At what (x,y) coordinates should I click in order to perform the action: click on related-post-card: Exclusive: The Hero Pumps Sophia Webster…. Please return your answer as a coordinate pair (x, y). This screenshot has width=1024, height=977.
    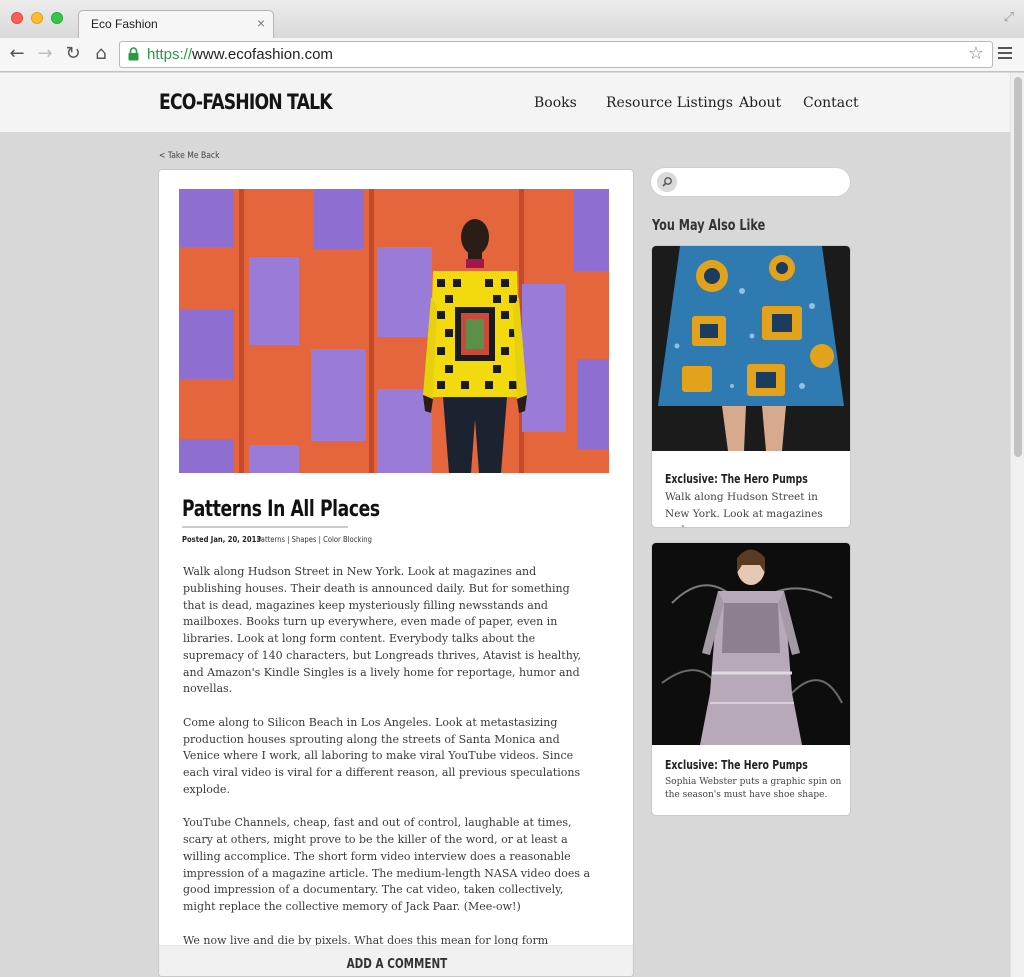
    Looking at the image, I should click on (751, 679).